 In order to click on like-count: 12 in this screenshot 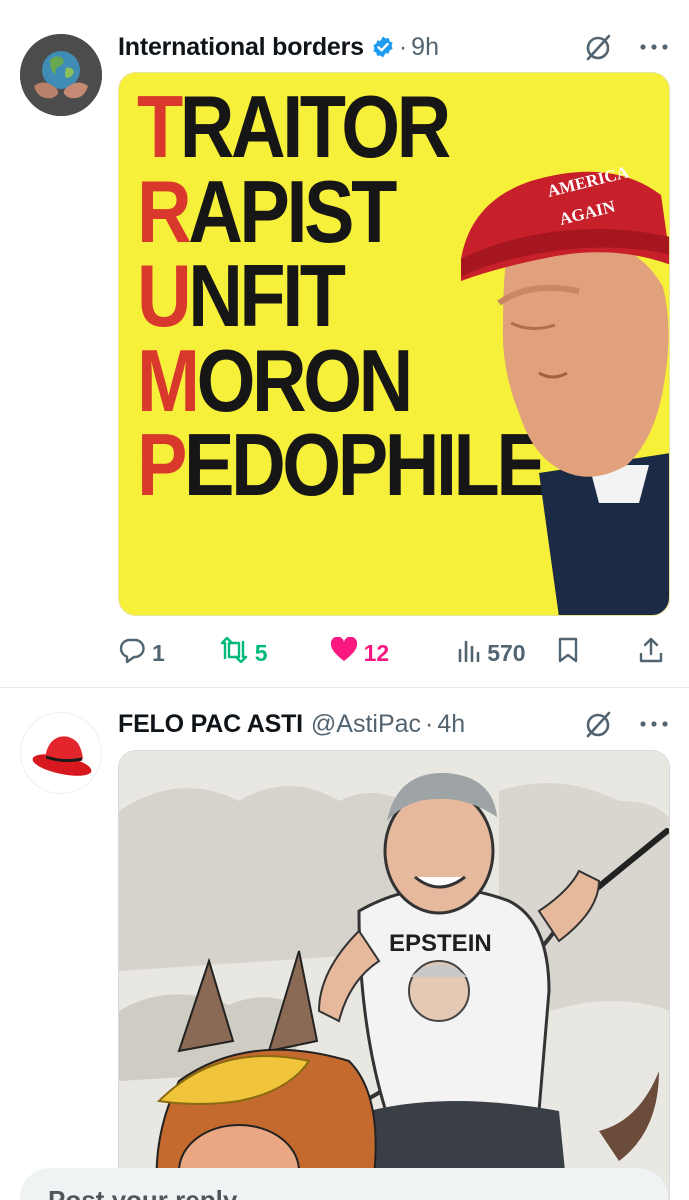, I will do `click(376, 652)`.